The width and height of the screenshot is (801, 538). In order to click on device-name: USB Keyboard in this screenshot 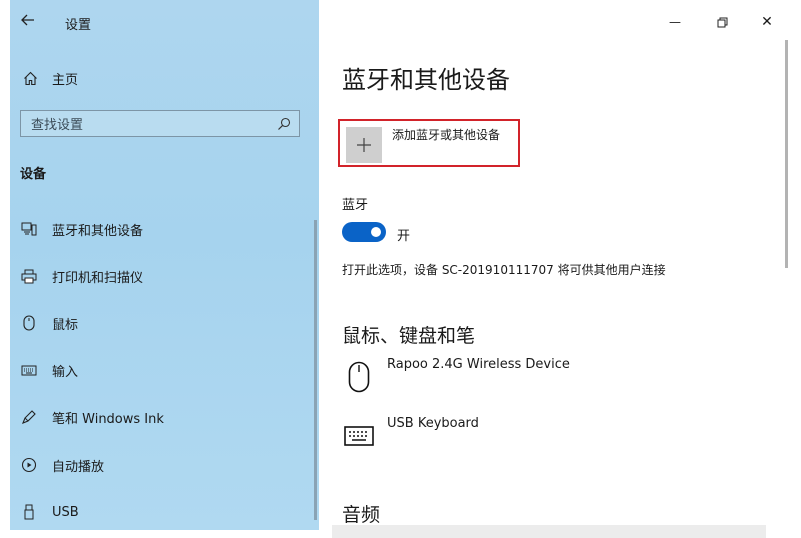, I will do `click(433, 423)`.